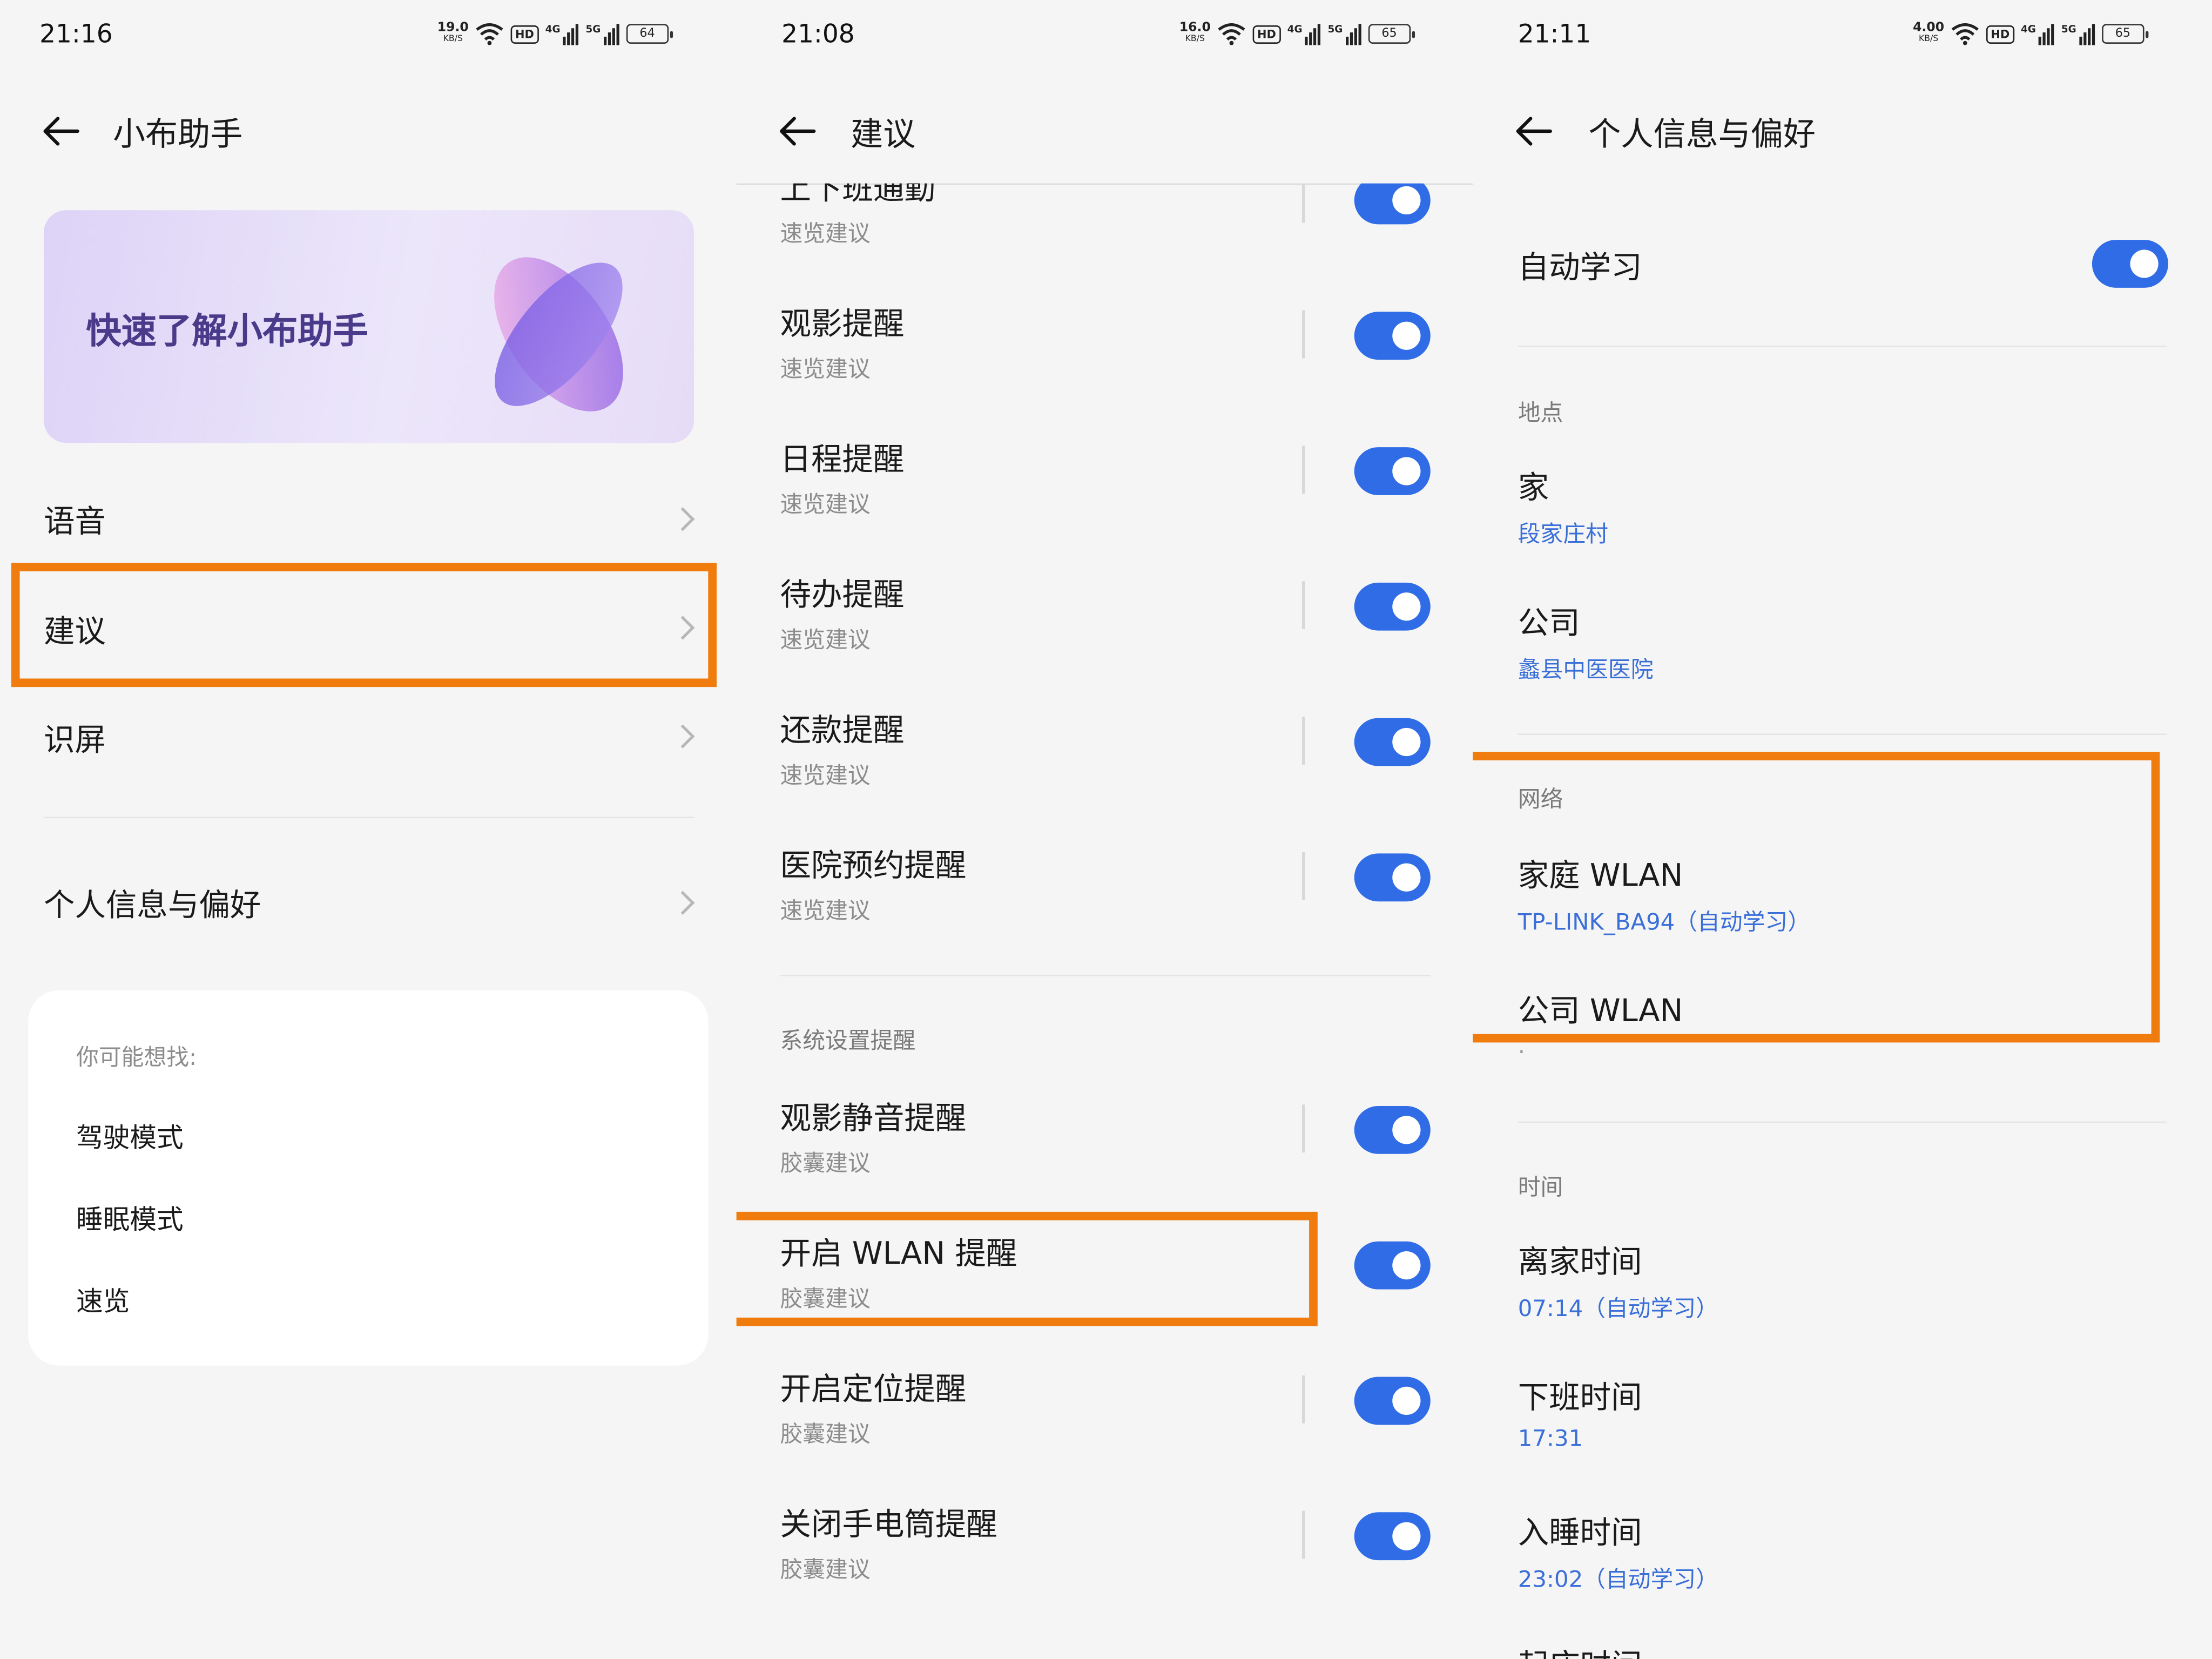 This screenshot has height=1659, width=2212. I want to click on suggestion-card: 你可能想找: 驾驶模式 睡眠模式 速览, so click(368, 1178).